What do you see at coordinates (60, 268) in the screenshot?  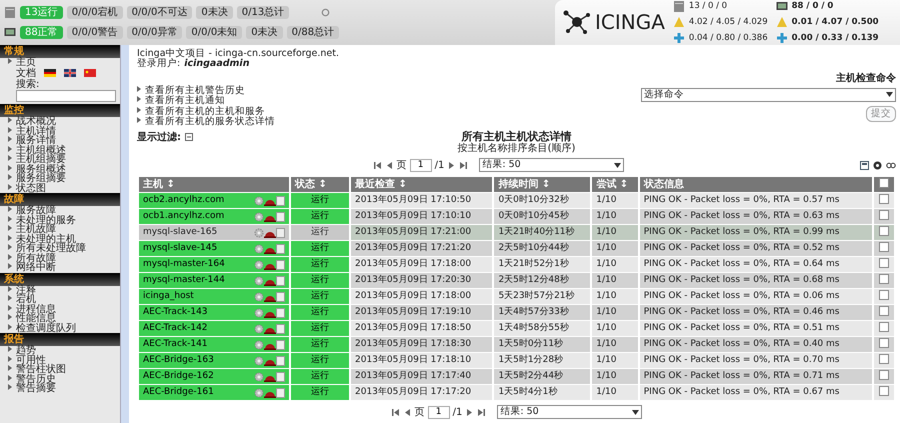 I see `sidebar-item: 网络中断` at bounding box center [60, 268].